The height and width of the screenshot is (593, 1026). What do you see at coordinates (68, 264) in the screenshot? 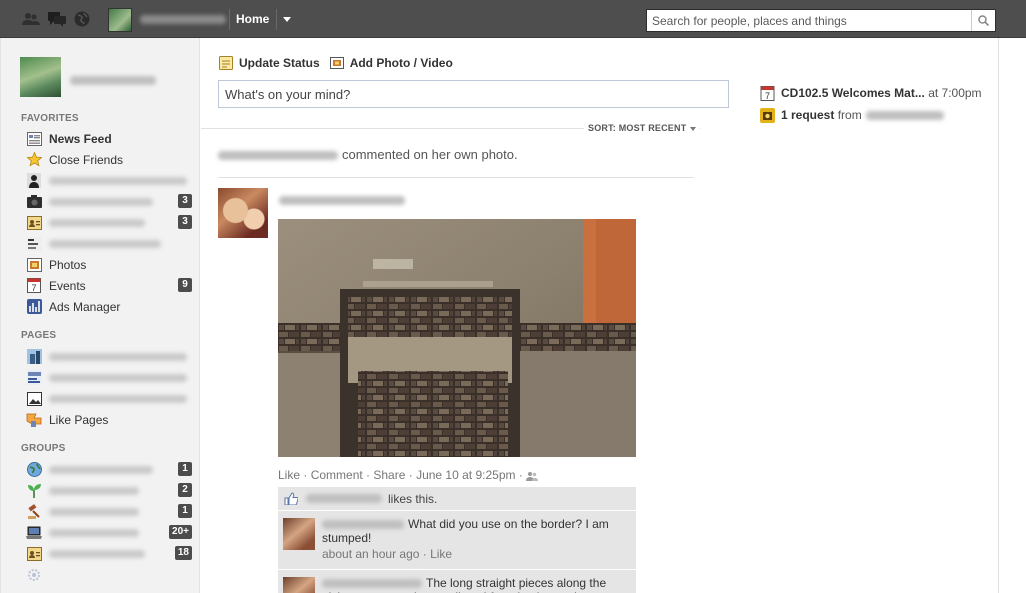
I see `sidebar-item-label: Photos` at bounding box center [68, 264].